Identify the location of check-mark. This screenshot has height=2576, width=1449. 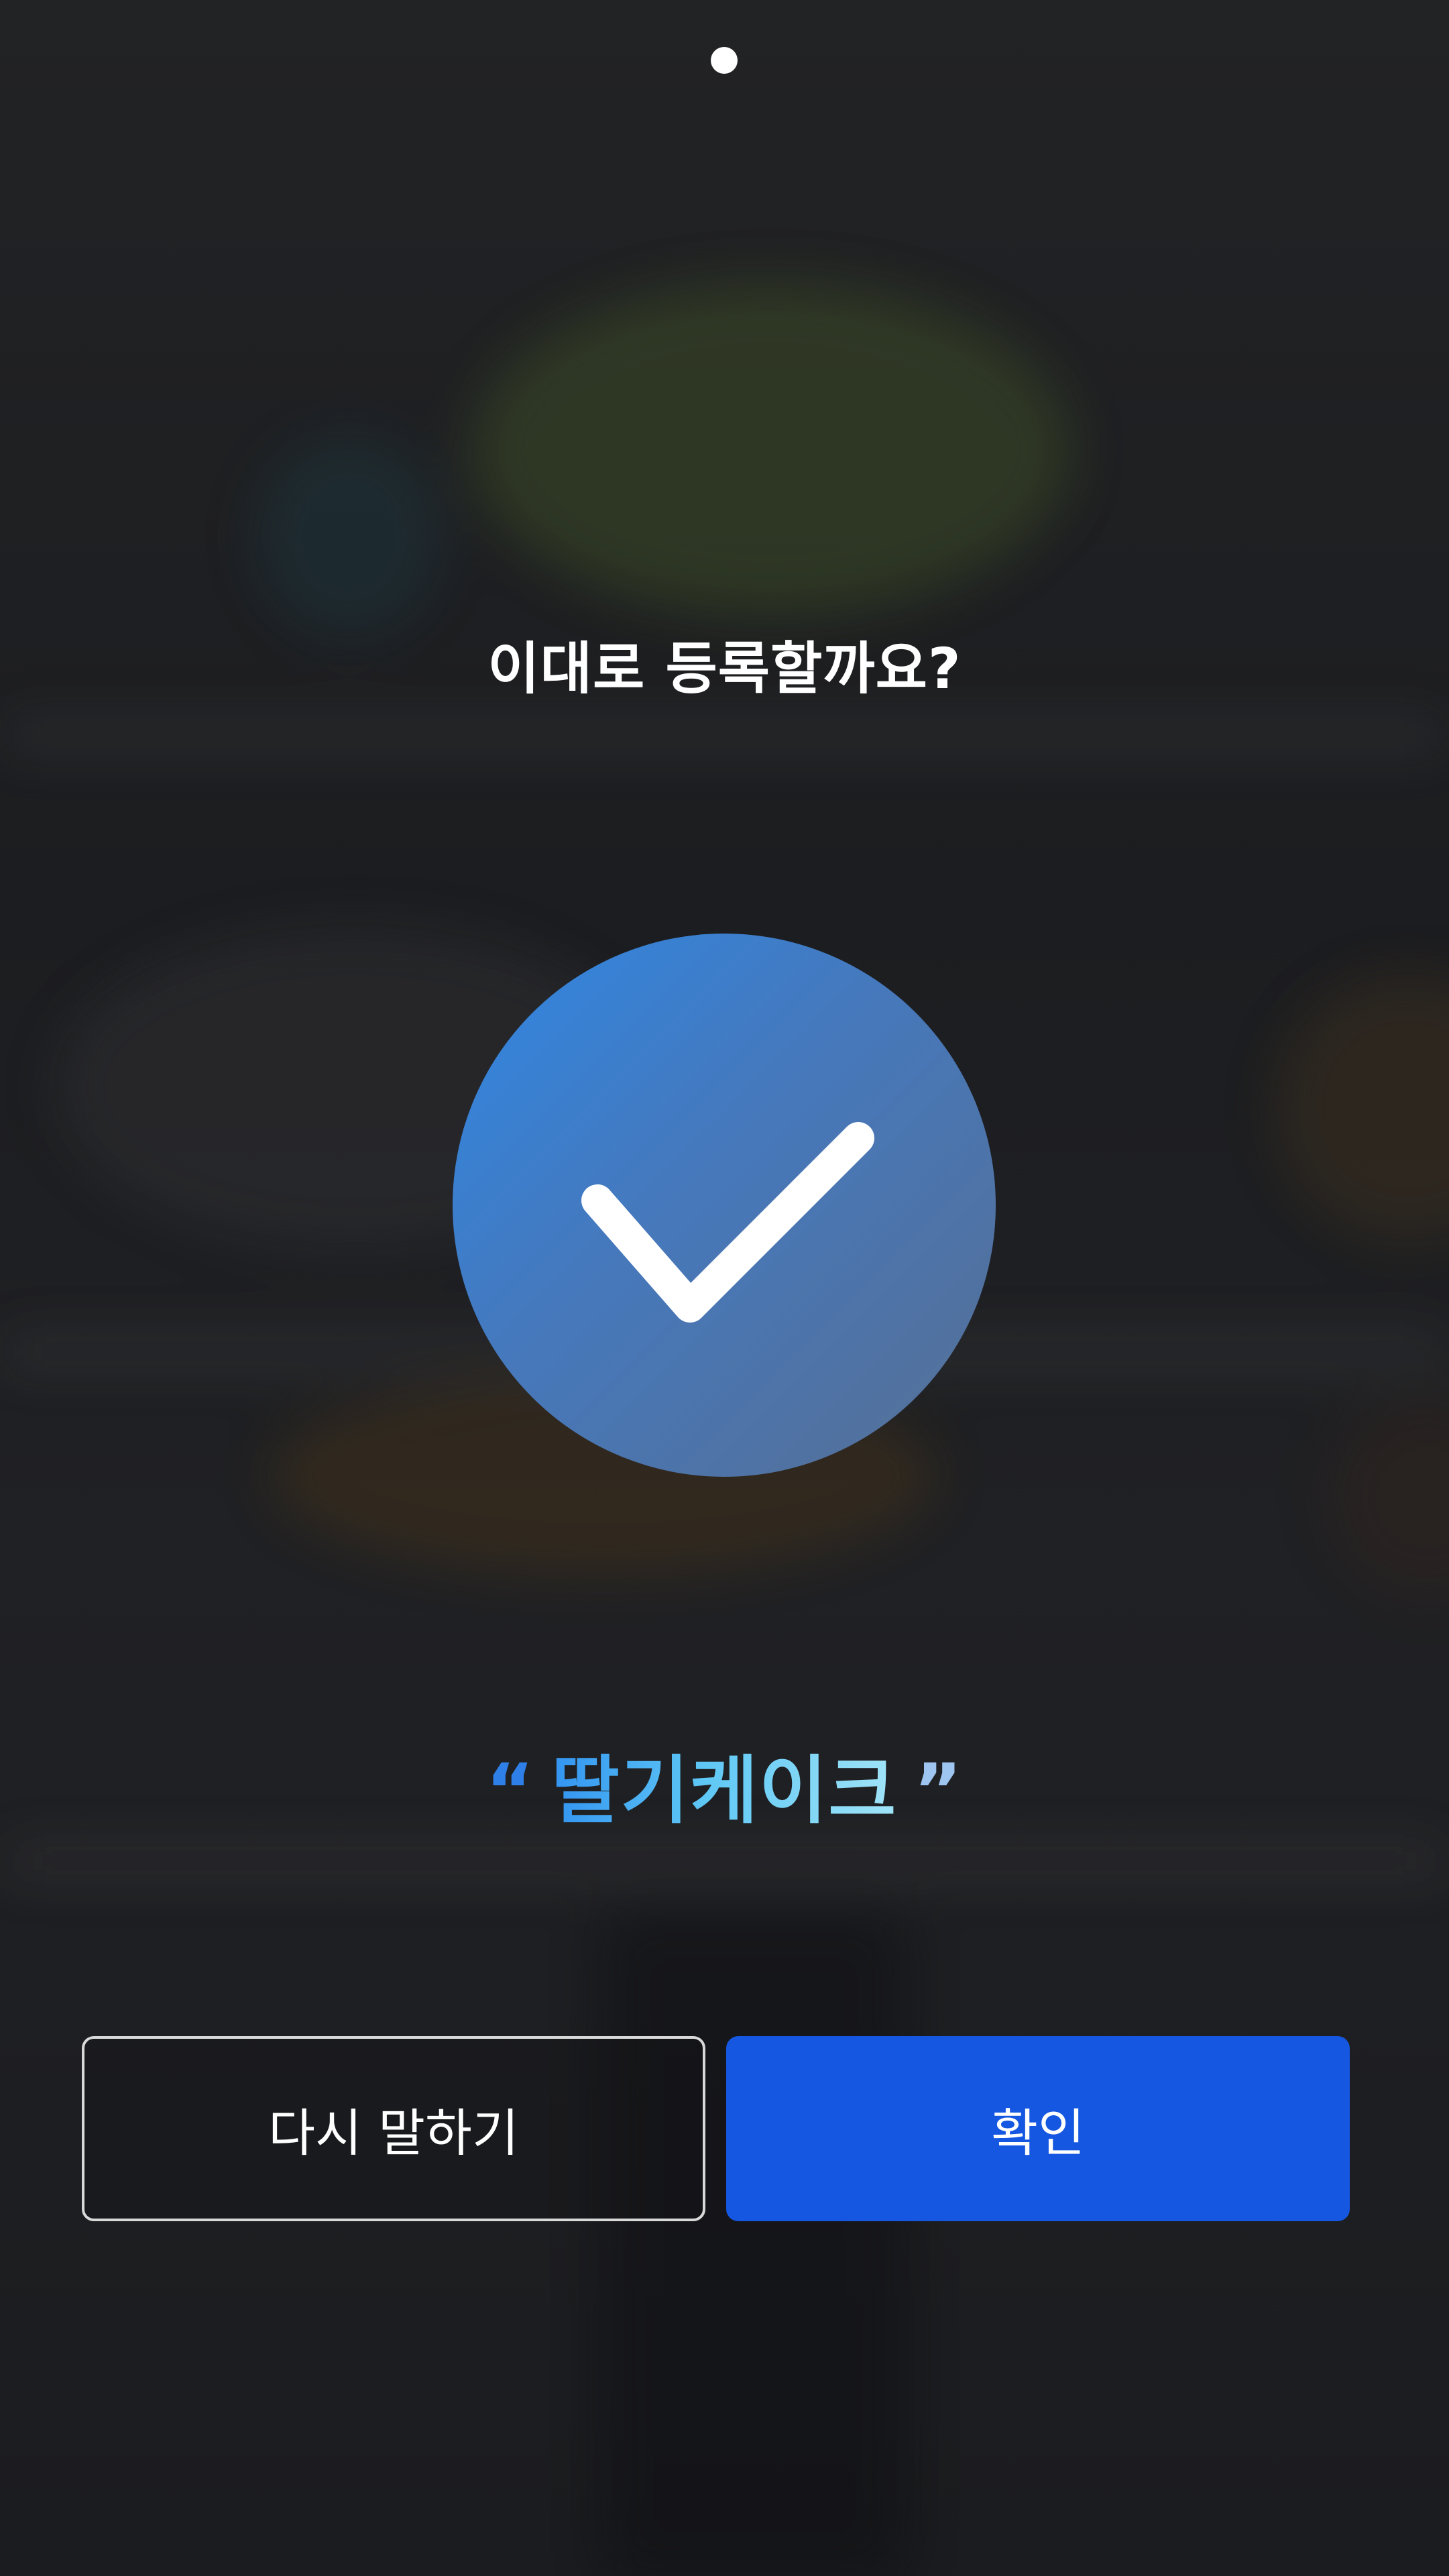
(727, 1222).